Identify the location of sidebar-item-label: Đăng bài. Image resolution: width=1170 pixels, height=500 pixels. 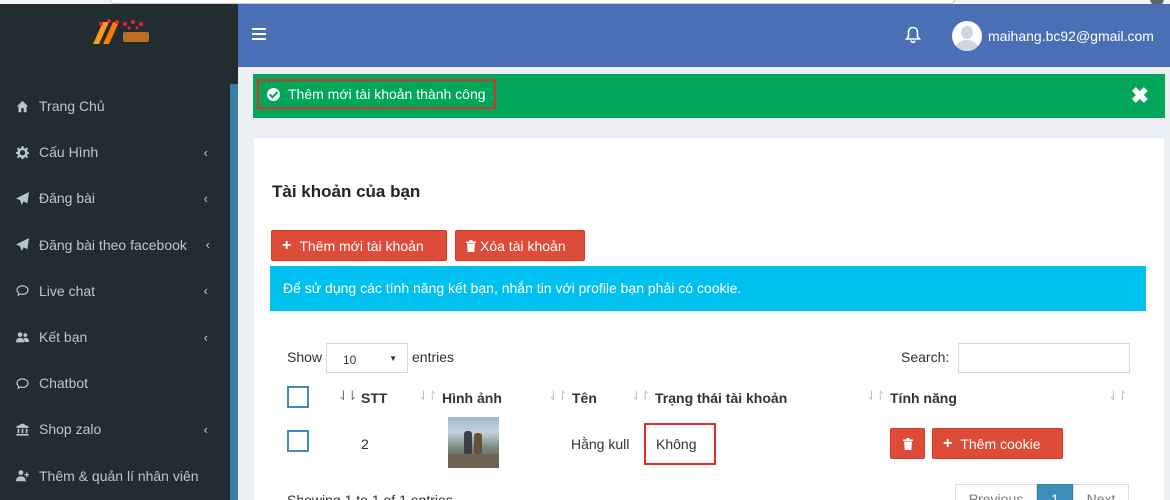
(67, 198).